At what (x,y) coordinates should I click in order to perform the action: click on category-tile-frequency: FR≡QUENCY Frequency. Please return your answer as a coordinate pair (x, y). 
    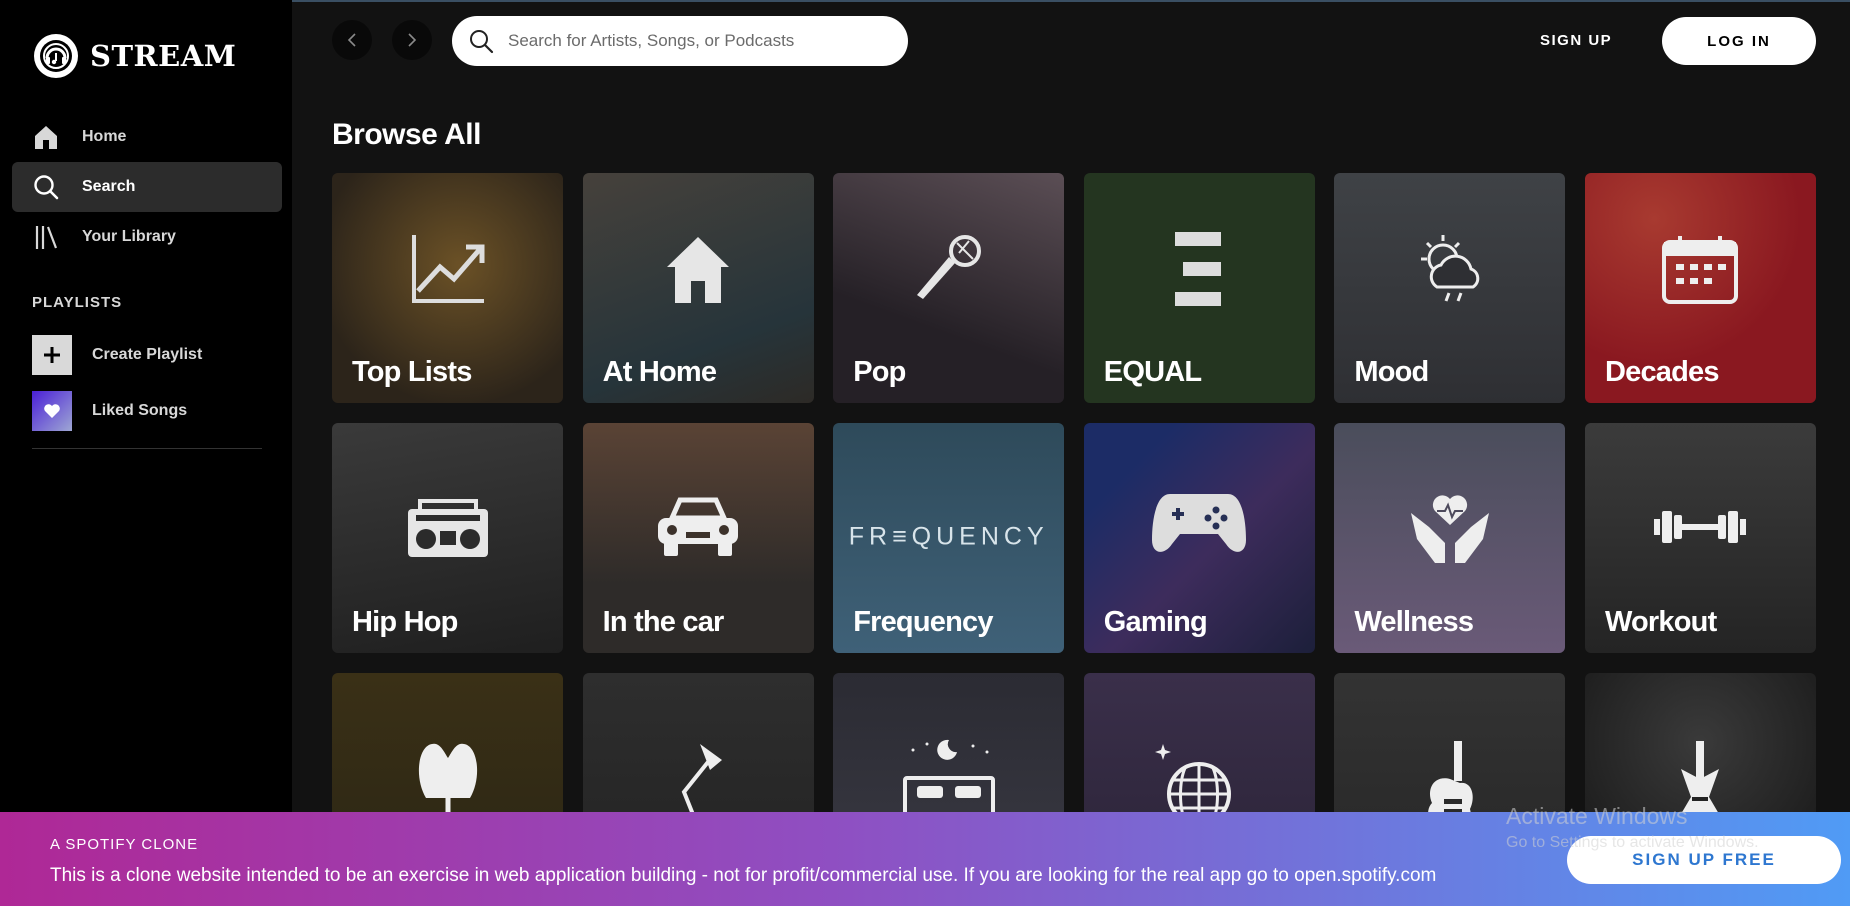
    Looking at the image, I should click on (949, 538).